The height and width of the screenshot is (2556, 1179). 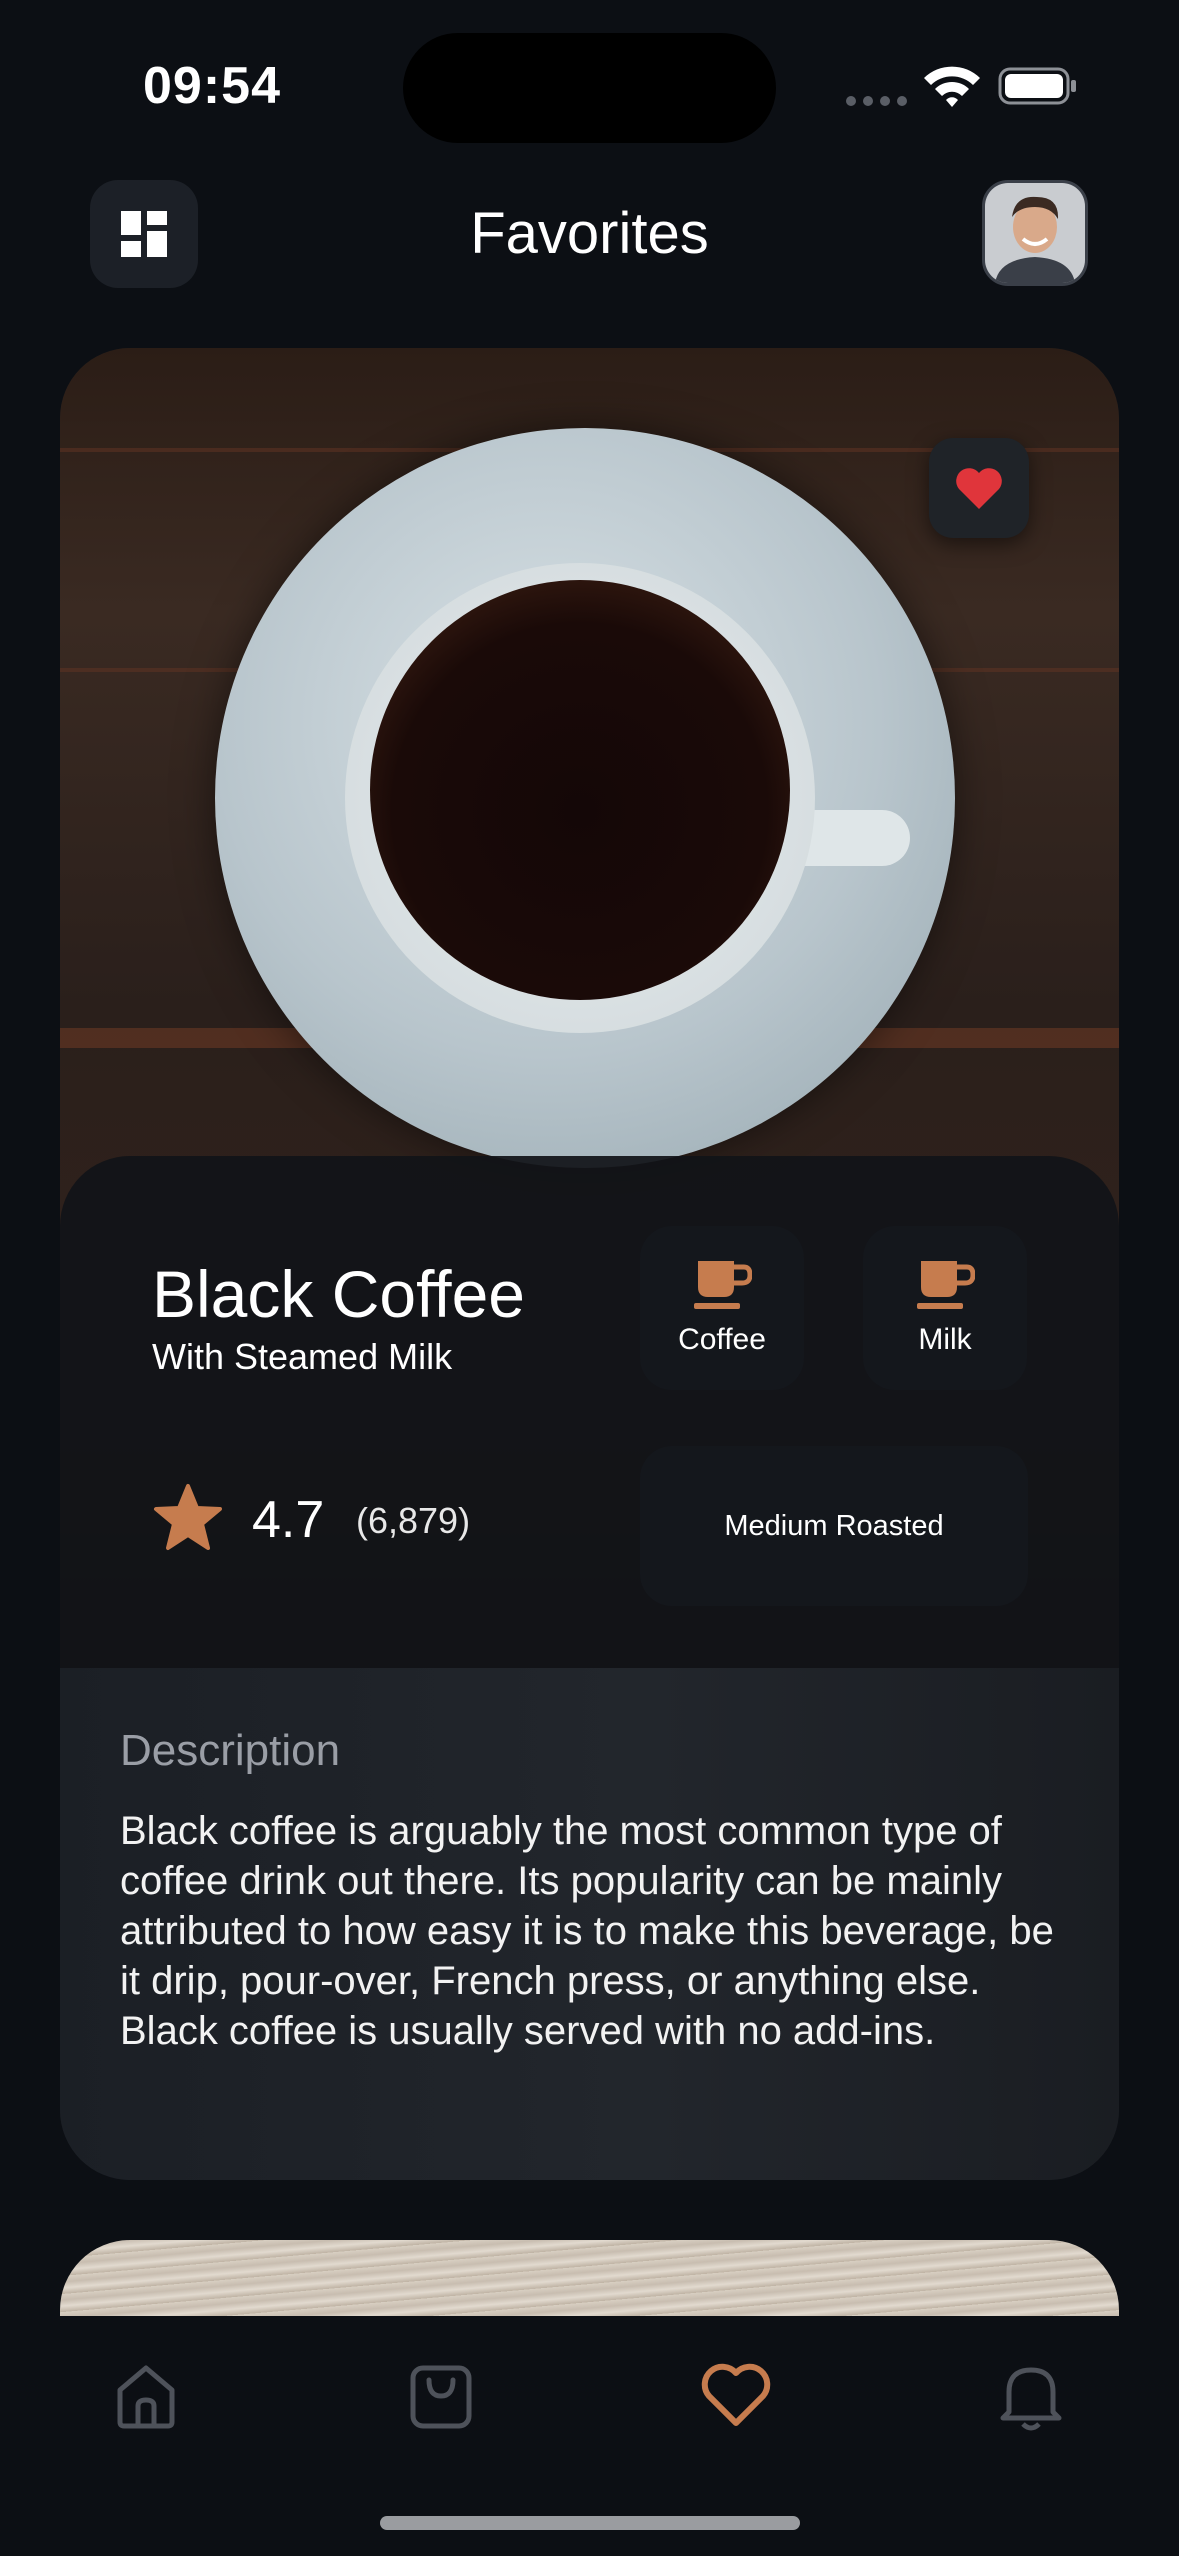 I want to click on wifi-icon, so click(x=952, y=86).